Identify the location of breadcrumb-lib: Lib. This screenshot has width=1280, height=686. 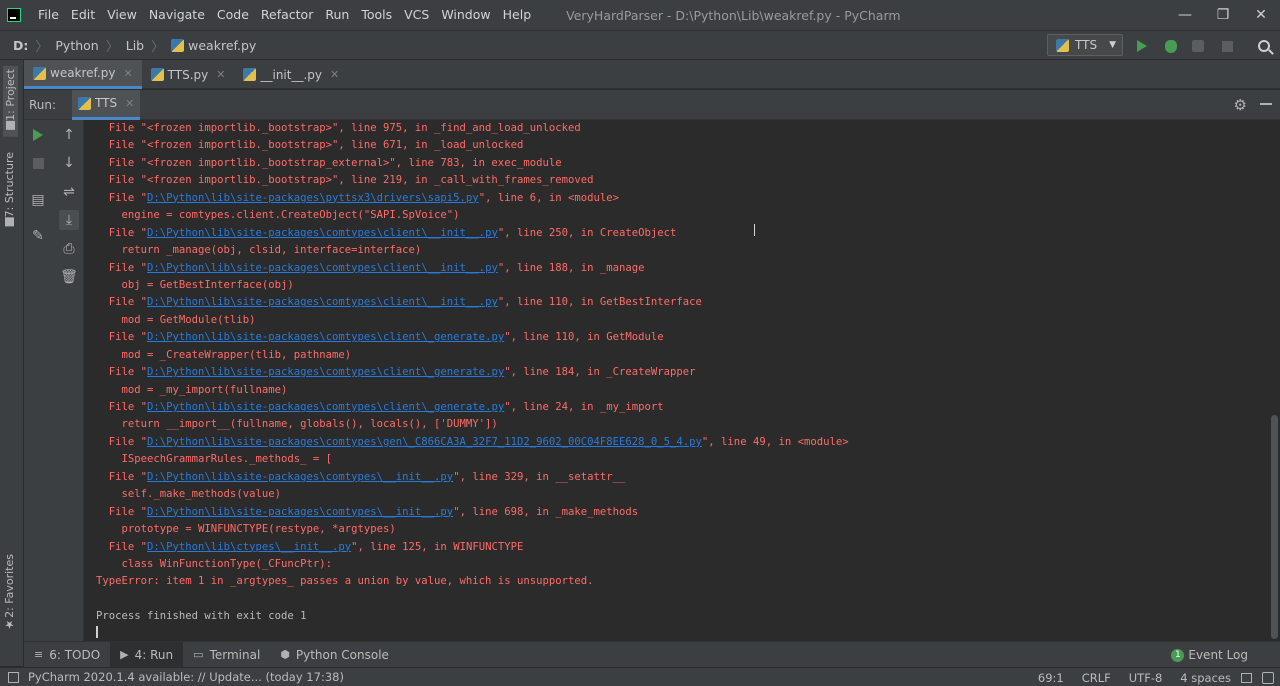
(135, 45).